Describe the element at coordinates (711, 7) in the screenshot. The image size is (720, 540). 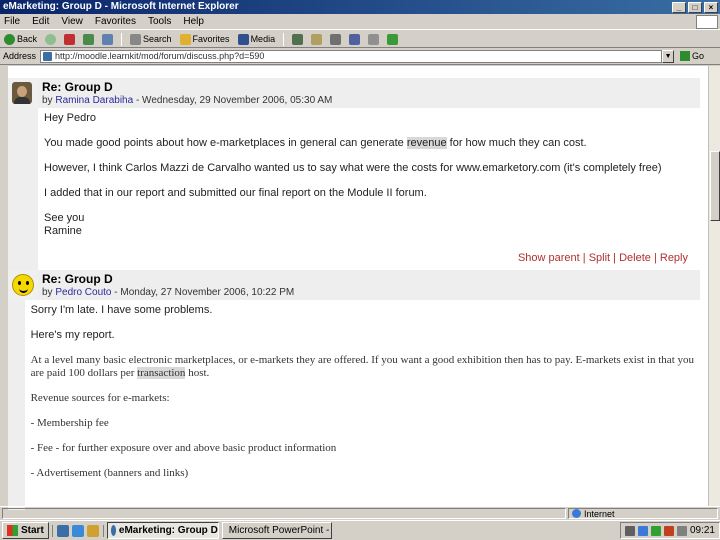
I see `close-button: ×` at that location.